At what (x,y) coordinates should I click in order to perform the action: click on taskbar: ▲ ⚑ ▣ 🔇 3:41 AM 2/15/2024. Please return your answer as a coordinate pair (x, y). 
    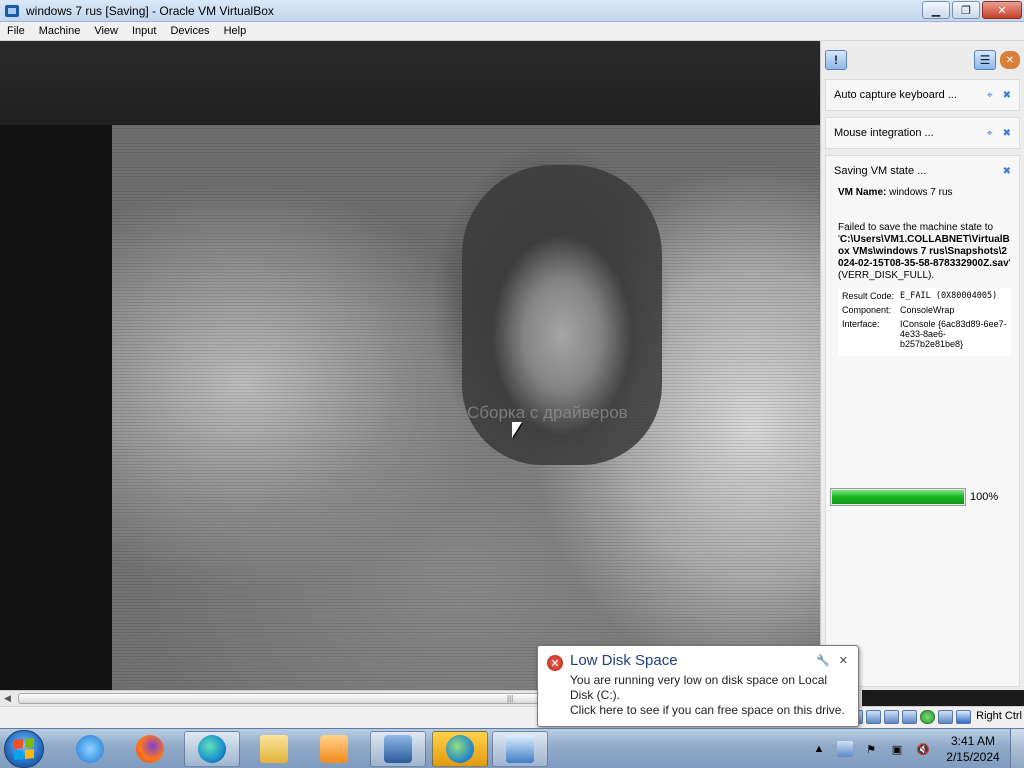
    Looking at the image, I should click on (512, 748).